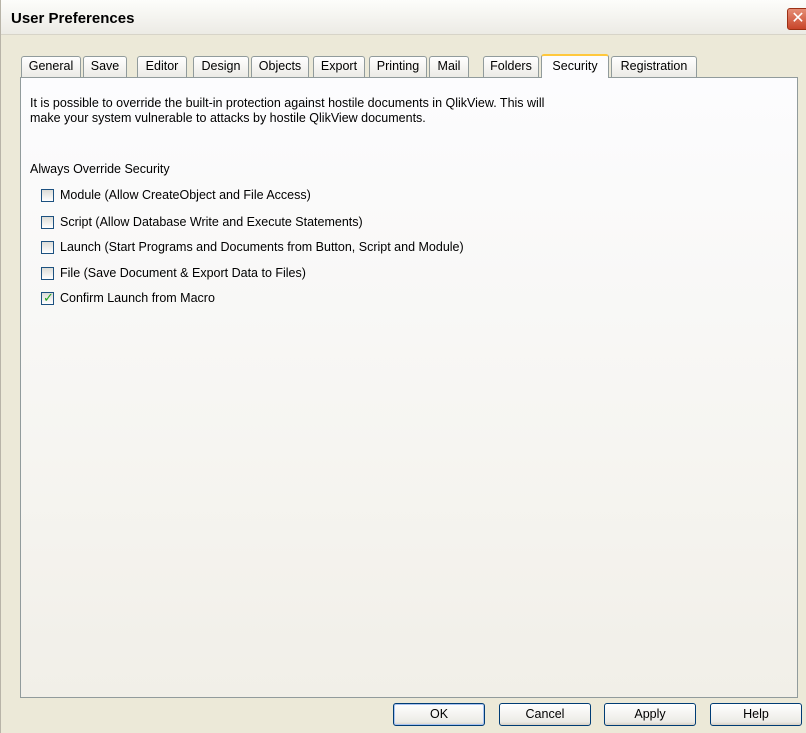  What do you see at coordinates (47, 195) in the screenshot?
I see `module-checkbox` at bounding box center [47, 195].